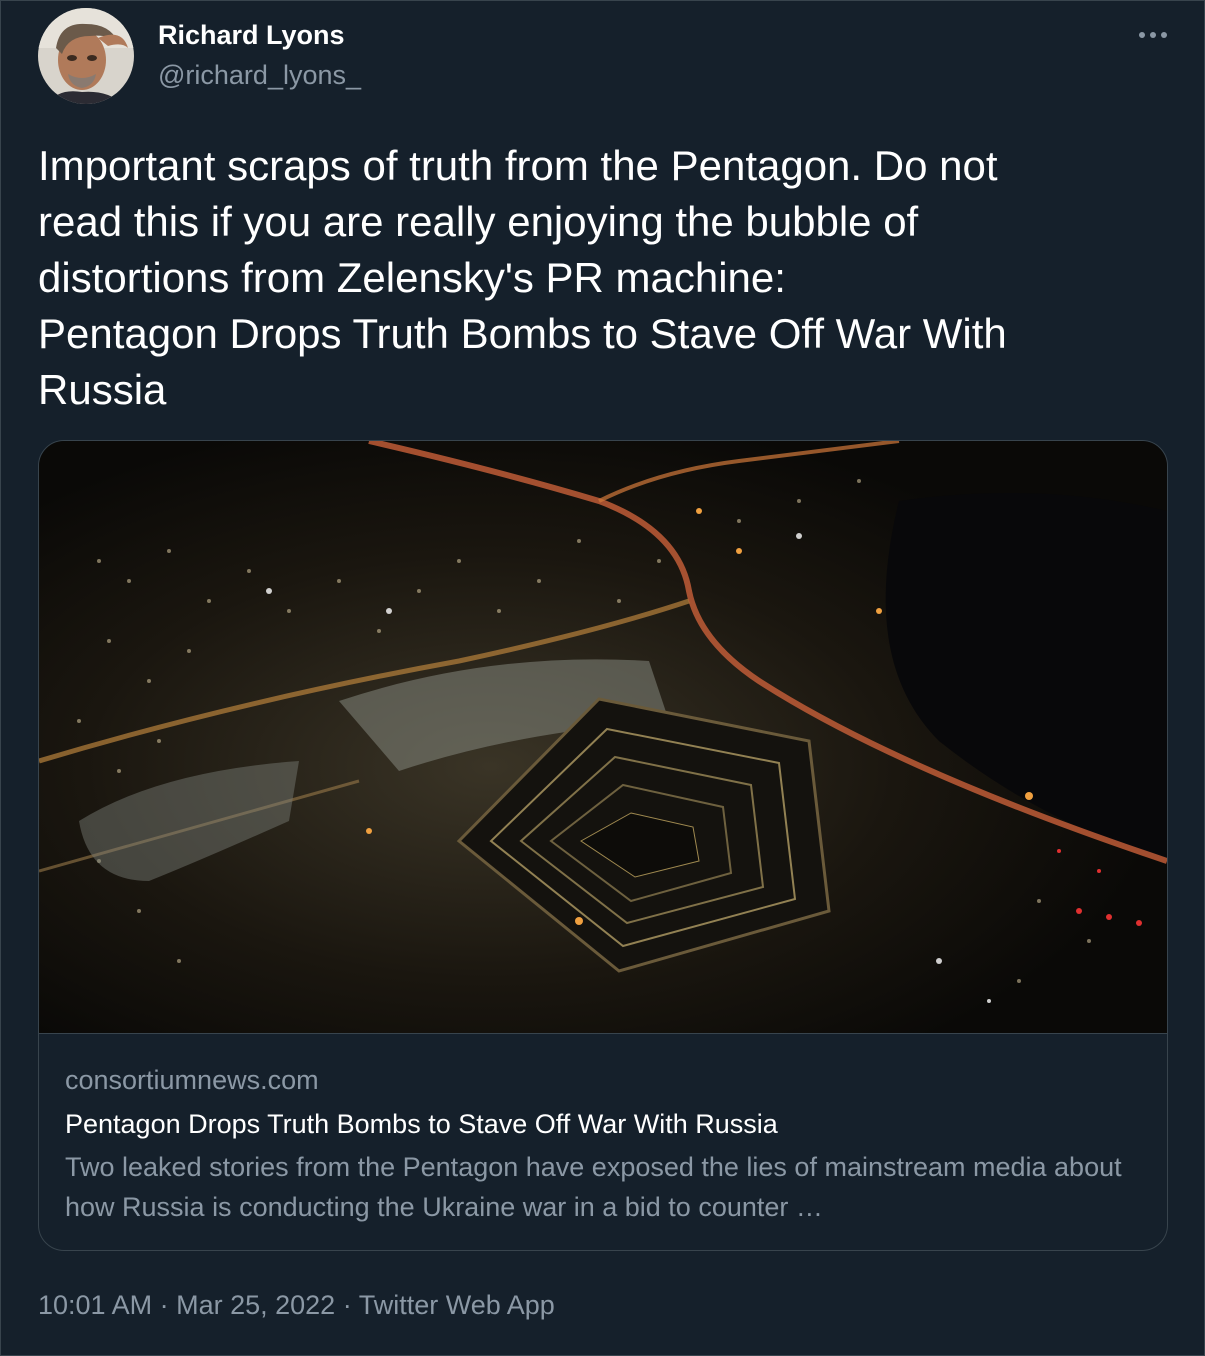 The width and height of the screenshot is (1205, 1356). Describe the element at coordinates (102, 389) in the screenshot. I see `tweet-text-line: Russia` at that location.